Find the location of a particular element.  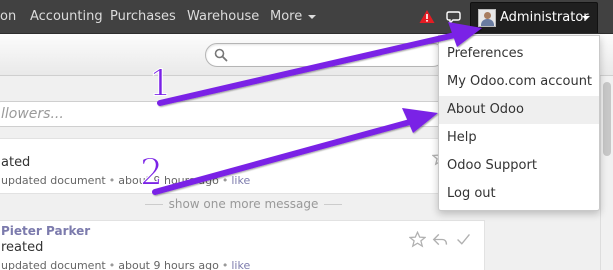

search-input is located at coordinates (325, 55).